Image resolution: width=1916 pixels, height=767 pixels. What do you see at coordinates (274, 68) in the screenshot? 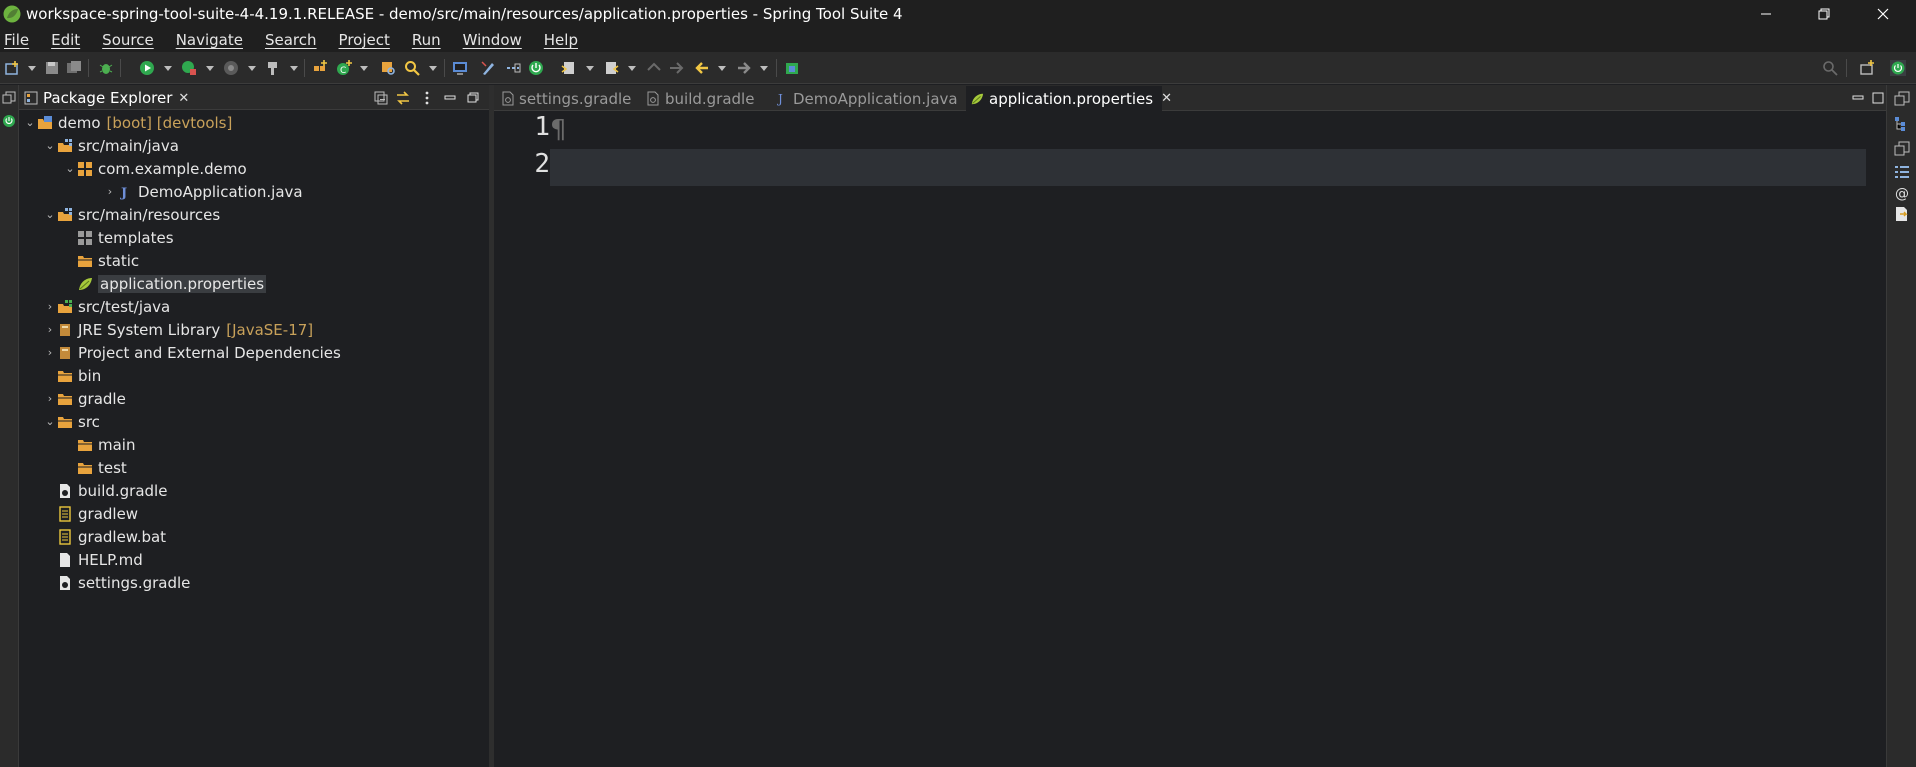
I see `build-icon` at bounding box center [274, 68].